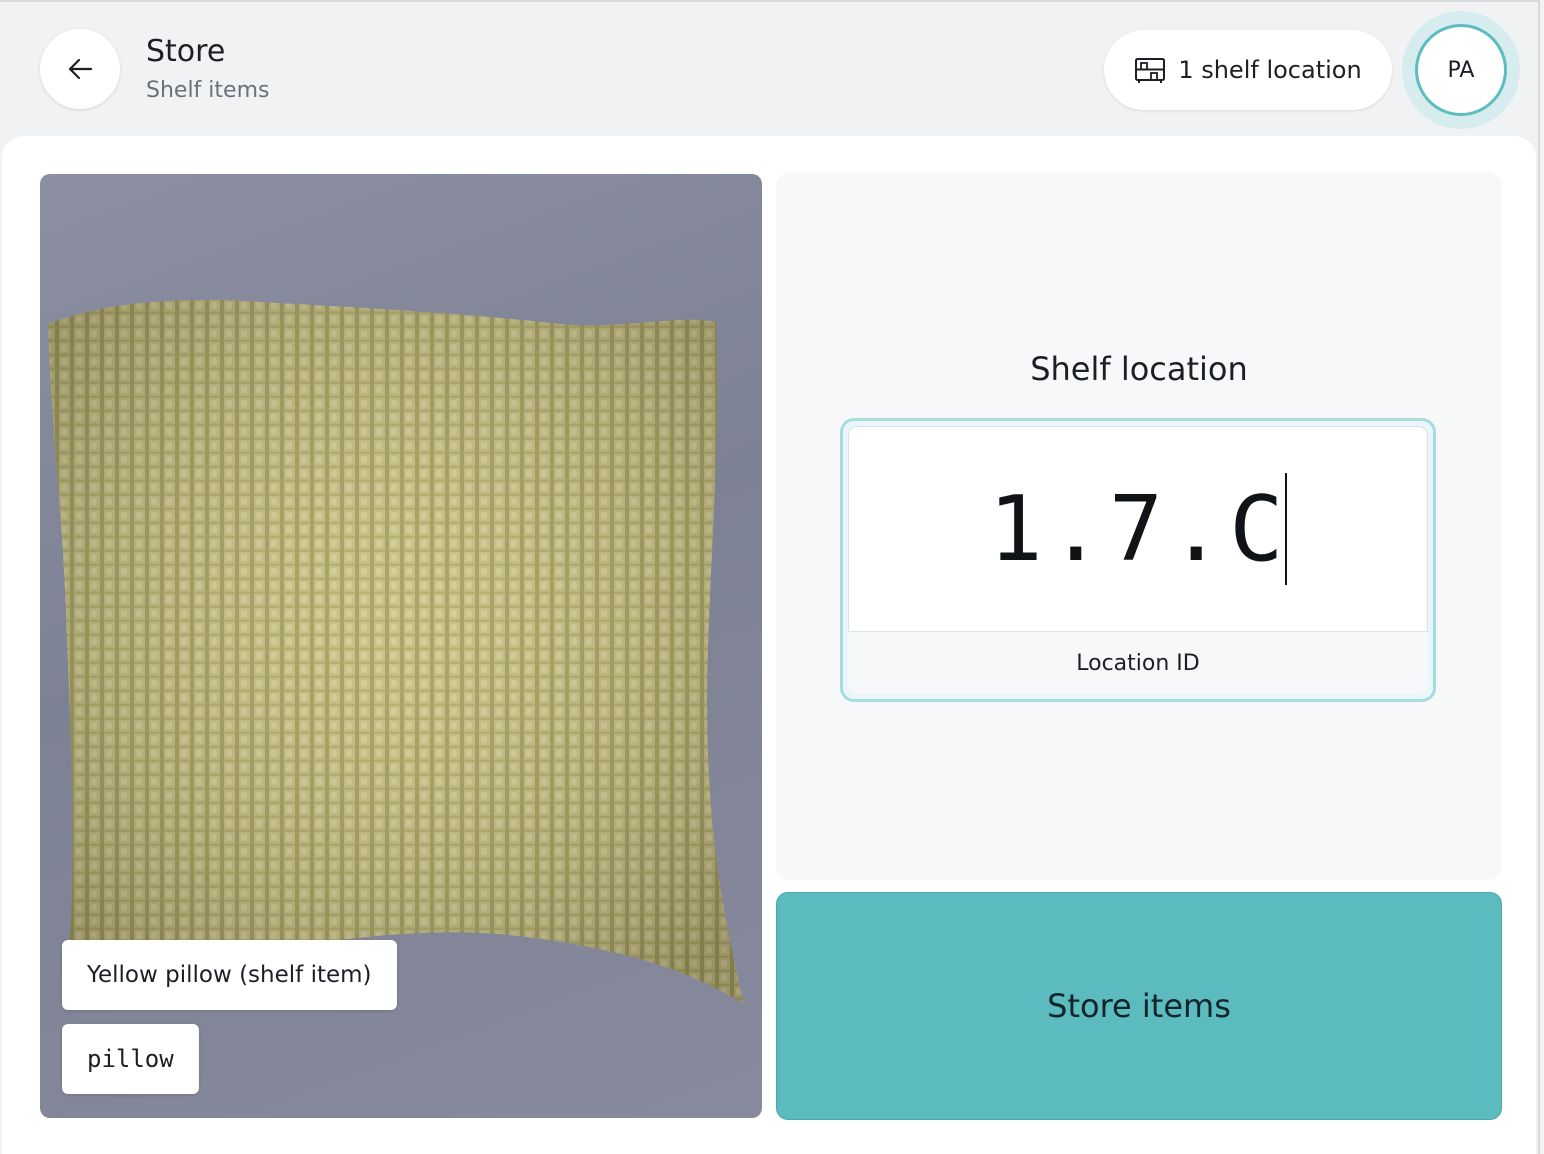  What do you see at coordinates (1139, 1006) in the screenshot?
I see `store-items-button: Store items` at bounding box center [1139, 1006].